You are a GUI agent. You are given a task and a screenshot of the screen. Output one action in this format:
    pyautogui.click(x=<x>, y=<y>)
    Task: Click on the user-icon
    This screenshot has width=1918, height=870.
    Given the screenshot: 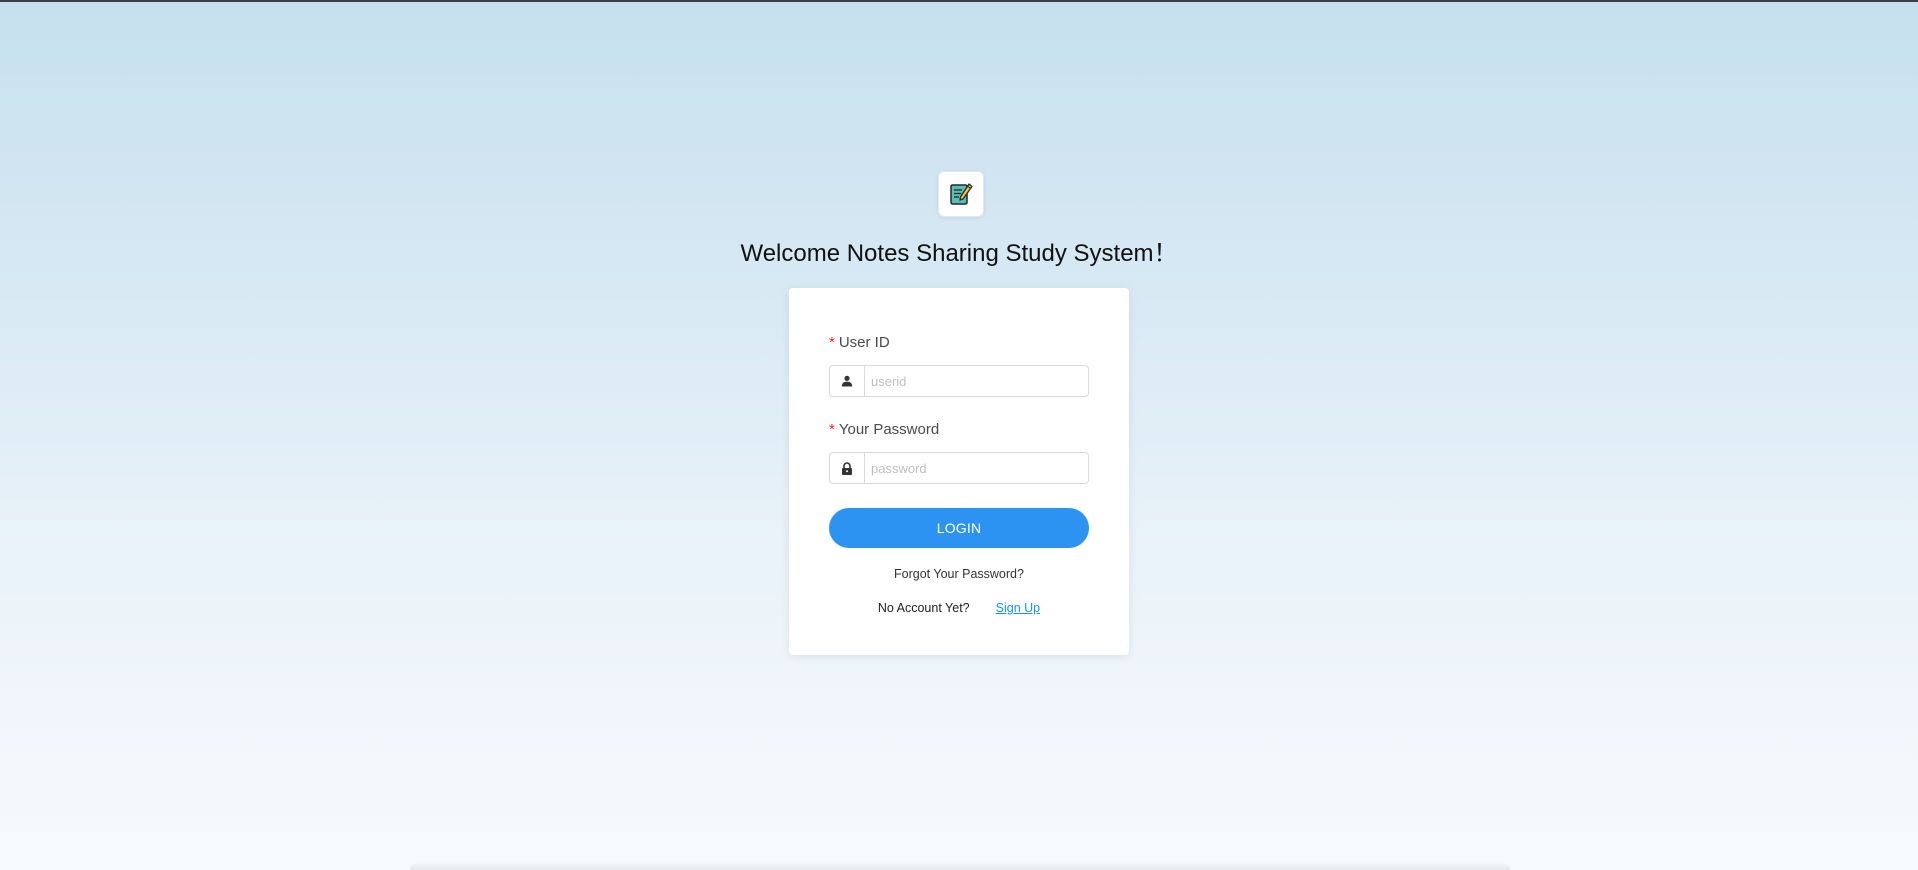 What is the action you would take?
    pyautogui.click(x=847, y=381)
    